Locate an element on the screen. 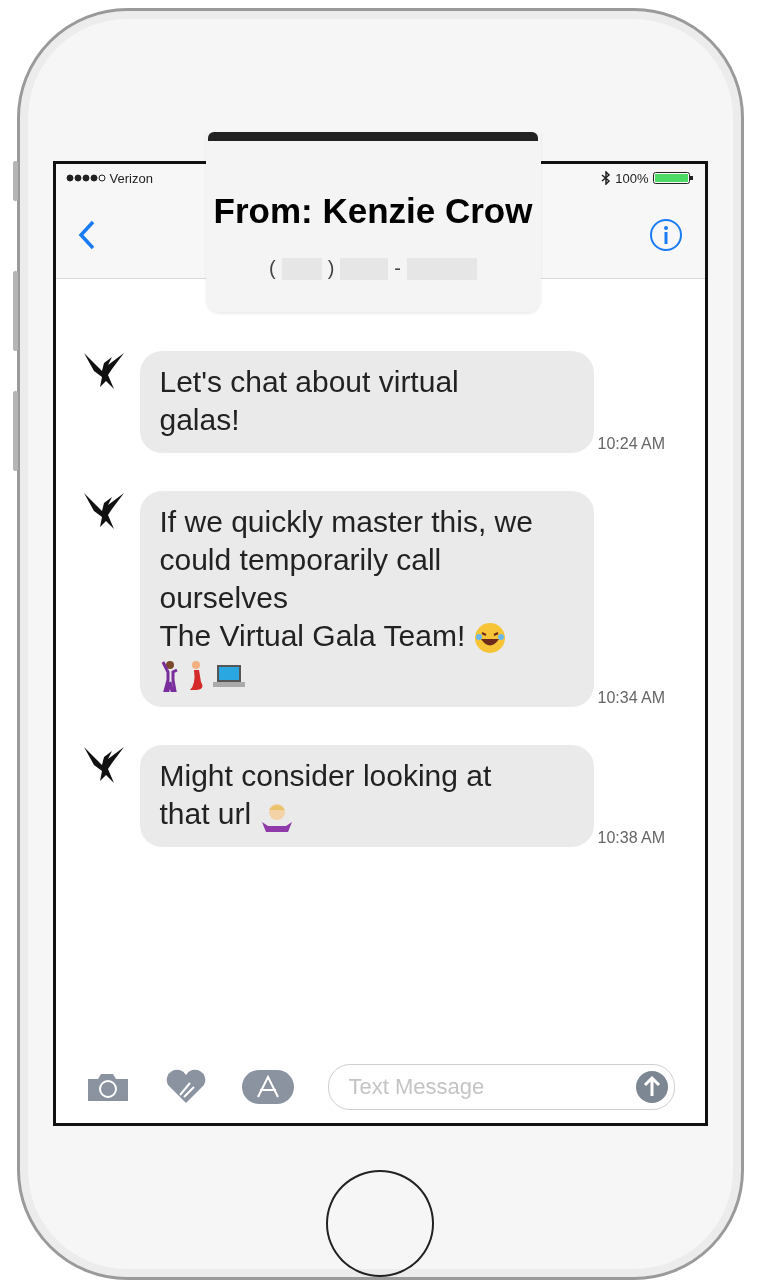 The width and height of the screenshot is (760, 1288). phone-punctuation: ( is located at coordinates (272, 268).